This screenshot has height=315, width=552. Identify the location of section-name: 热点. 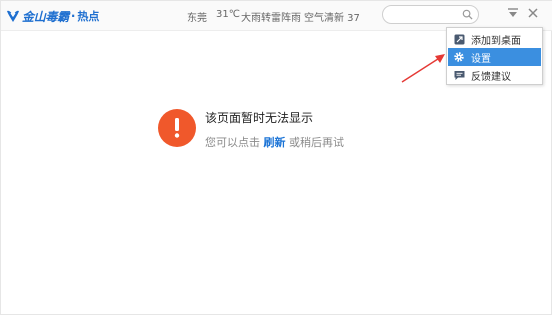
(88, 16).